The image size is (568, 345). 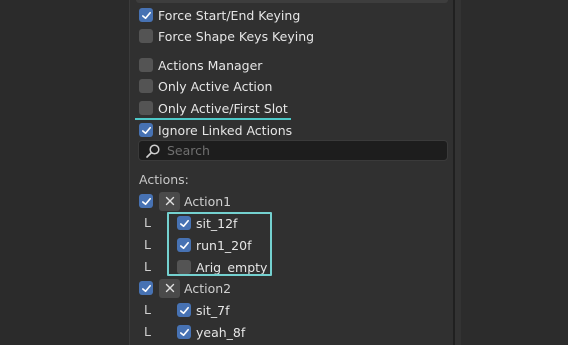 I want to click on checkbox-label: Only Active Action, so click(x=215, y=86).